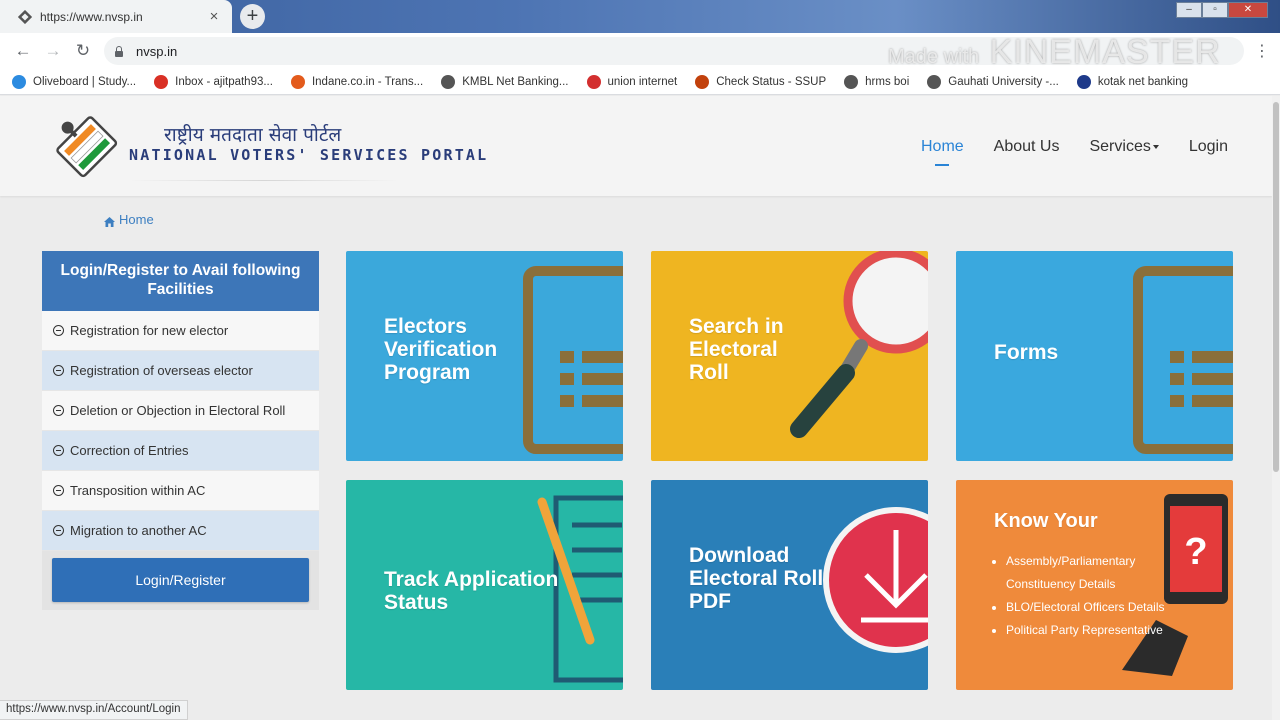 This screenshot has height=720, width=1280. I want to click on window-close-button: ✕, so click(1248, 10).